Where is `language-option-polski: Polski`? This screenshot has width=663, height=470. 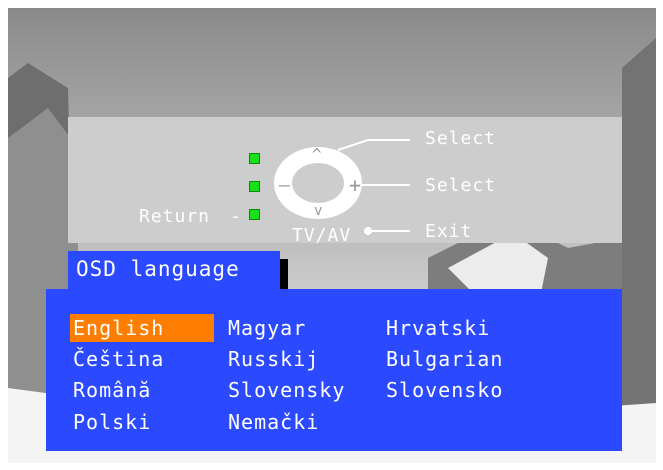 language-option-polski: Polski is located at coordinates (110, 422).